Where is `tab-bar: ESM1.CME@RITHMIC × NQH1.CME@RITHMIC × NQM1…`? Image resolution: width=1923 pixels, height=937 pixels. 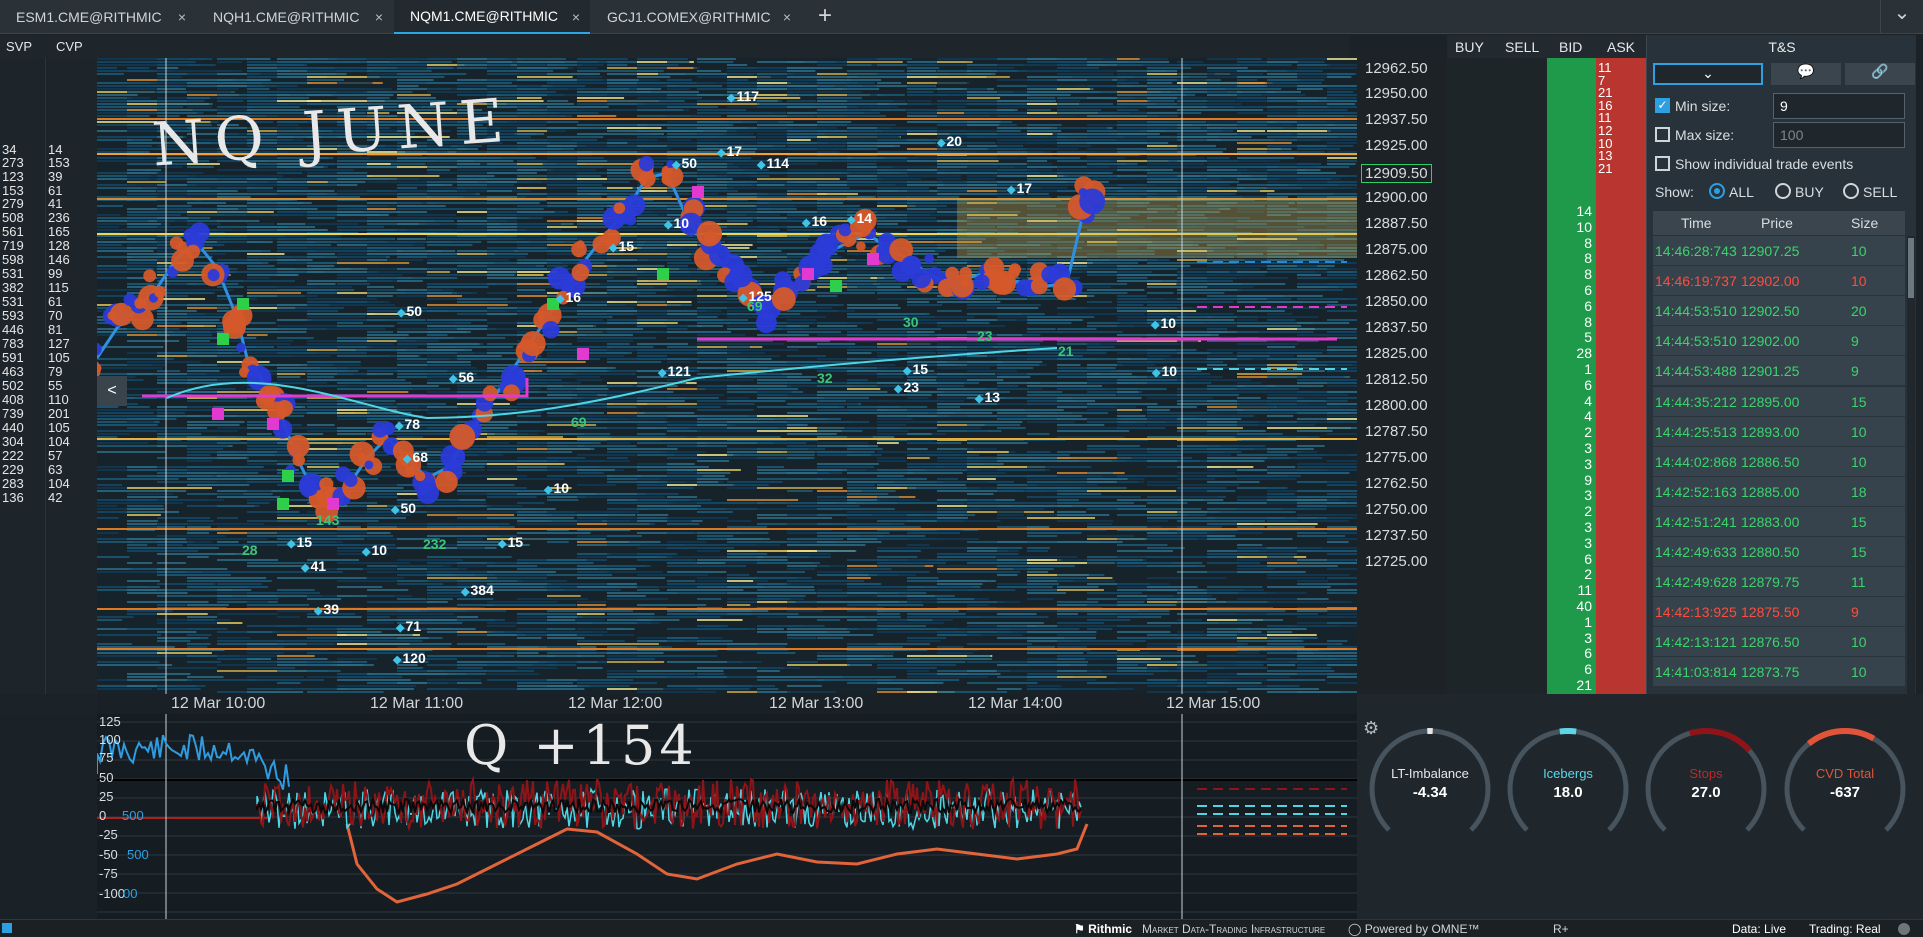
tab-bar: ESM1.CME@RITHMIC × NQH1.CME@RITHMIC × NQM1… is located at coordinates (961, 17).